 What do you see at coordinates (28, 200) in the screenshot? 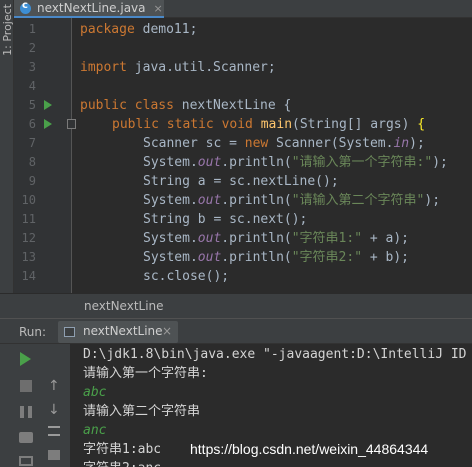
I see `line-number: 10` at bounding box center [28, 200].